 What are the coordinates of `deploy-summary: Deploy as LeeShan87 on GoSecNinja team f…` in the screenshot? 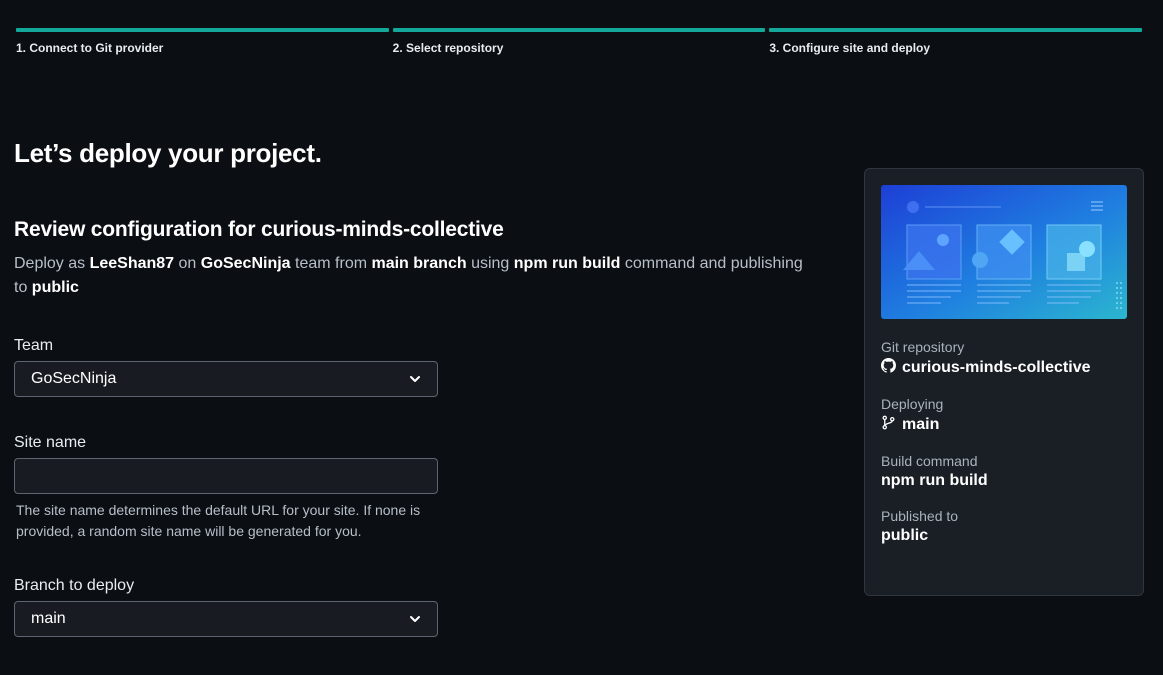 It's located at (414, 276).